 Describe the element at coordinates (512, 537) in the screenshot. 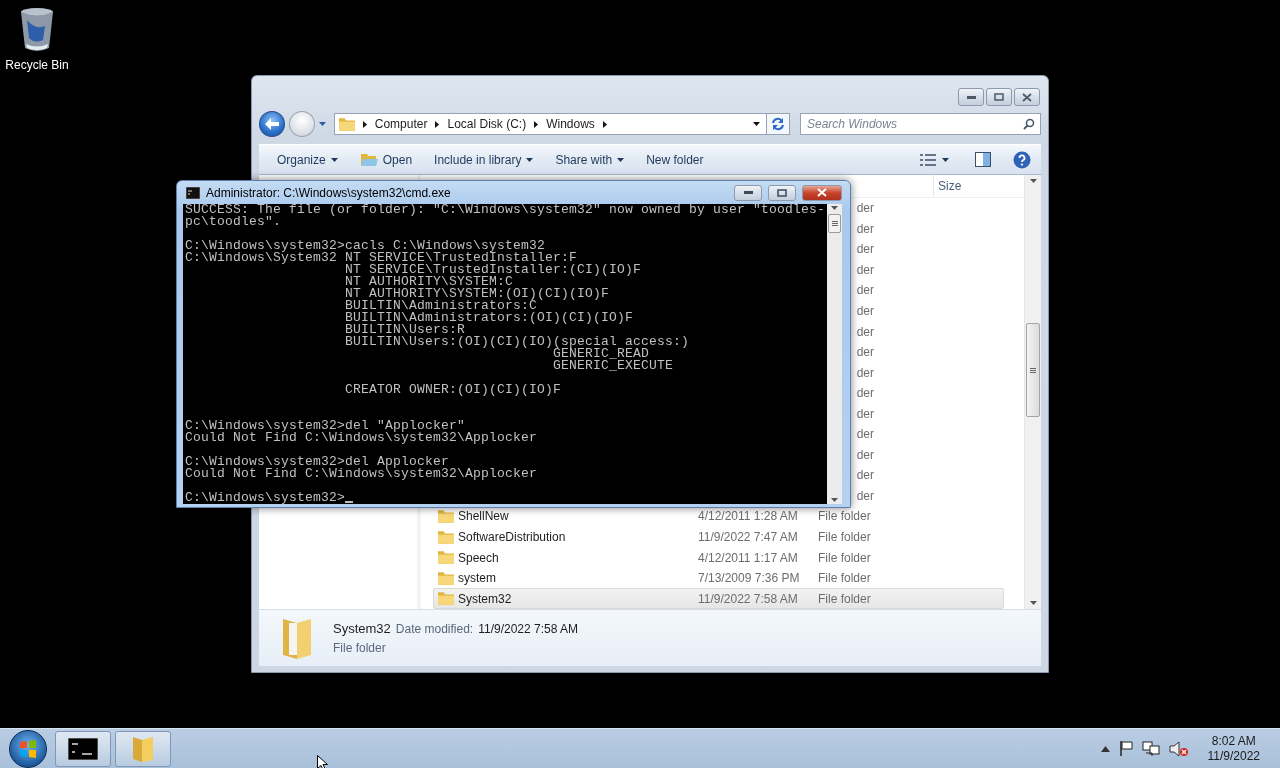

I see `file-name: SoftwareDistribution` at that location.